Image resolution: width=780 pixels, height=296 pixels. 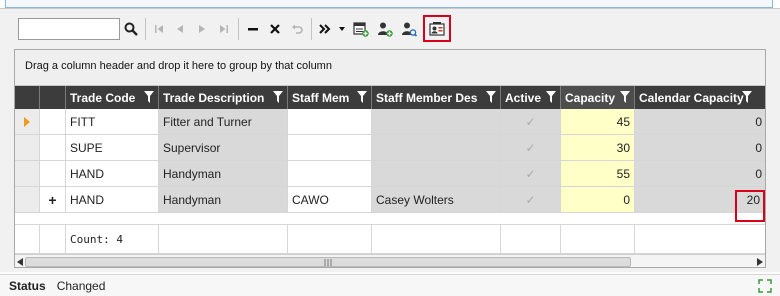 I want to click on new-row-marker: +, so click(x=53, y=200).